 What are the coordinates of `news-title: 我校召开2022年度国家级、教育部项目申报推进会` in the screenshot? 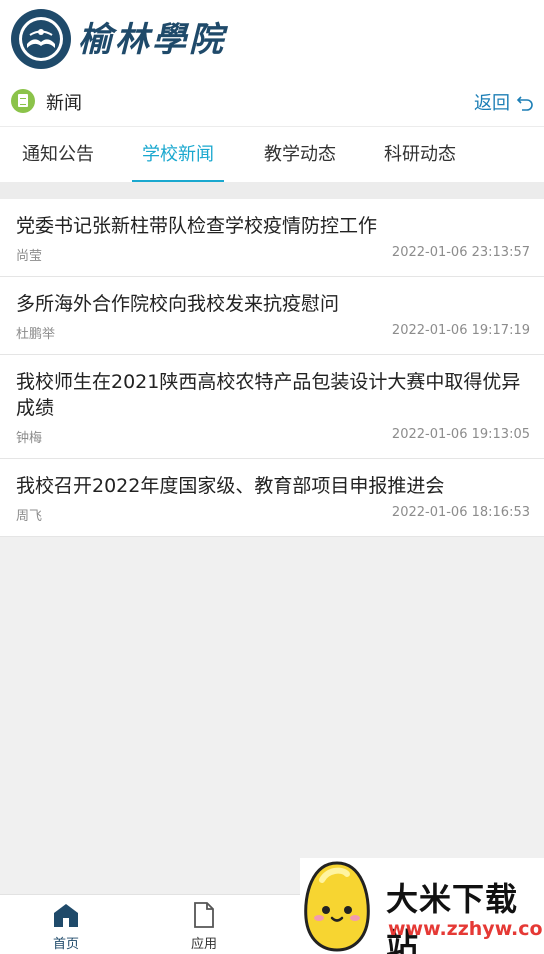 It's located at (230, 486).